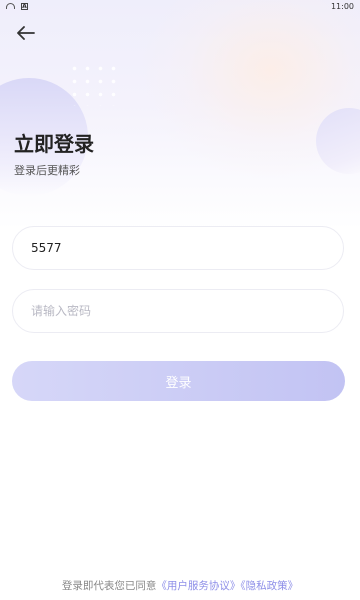 Image resolution: width=360 pixels, height=600 pixels. Describe the element at coordinates (269, 586) in the screenshot. I see `privacy-policy-link: 《隐私政策》` at that location.